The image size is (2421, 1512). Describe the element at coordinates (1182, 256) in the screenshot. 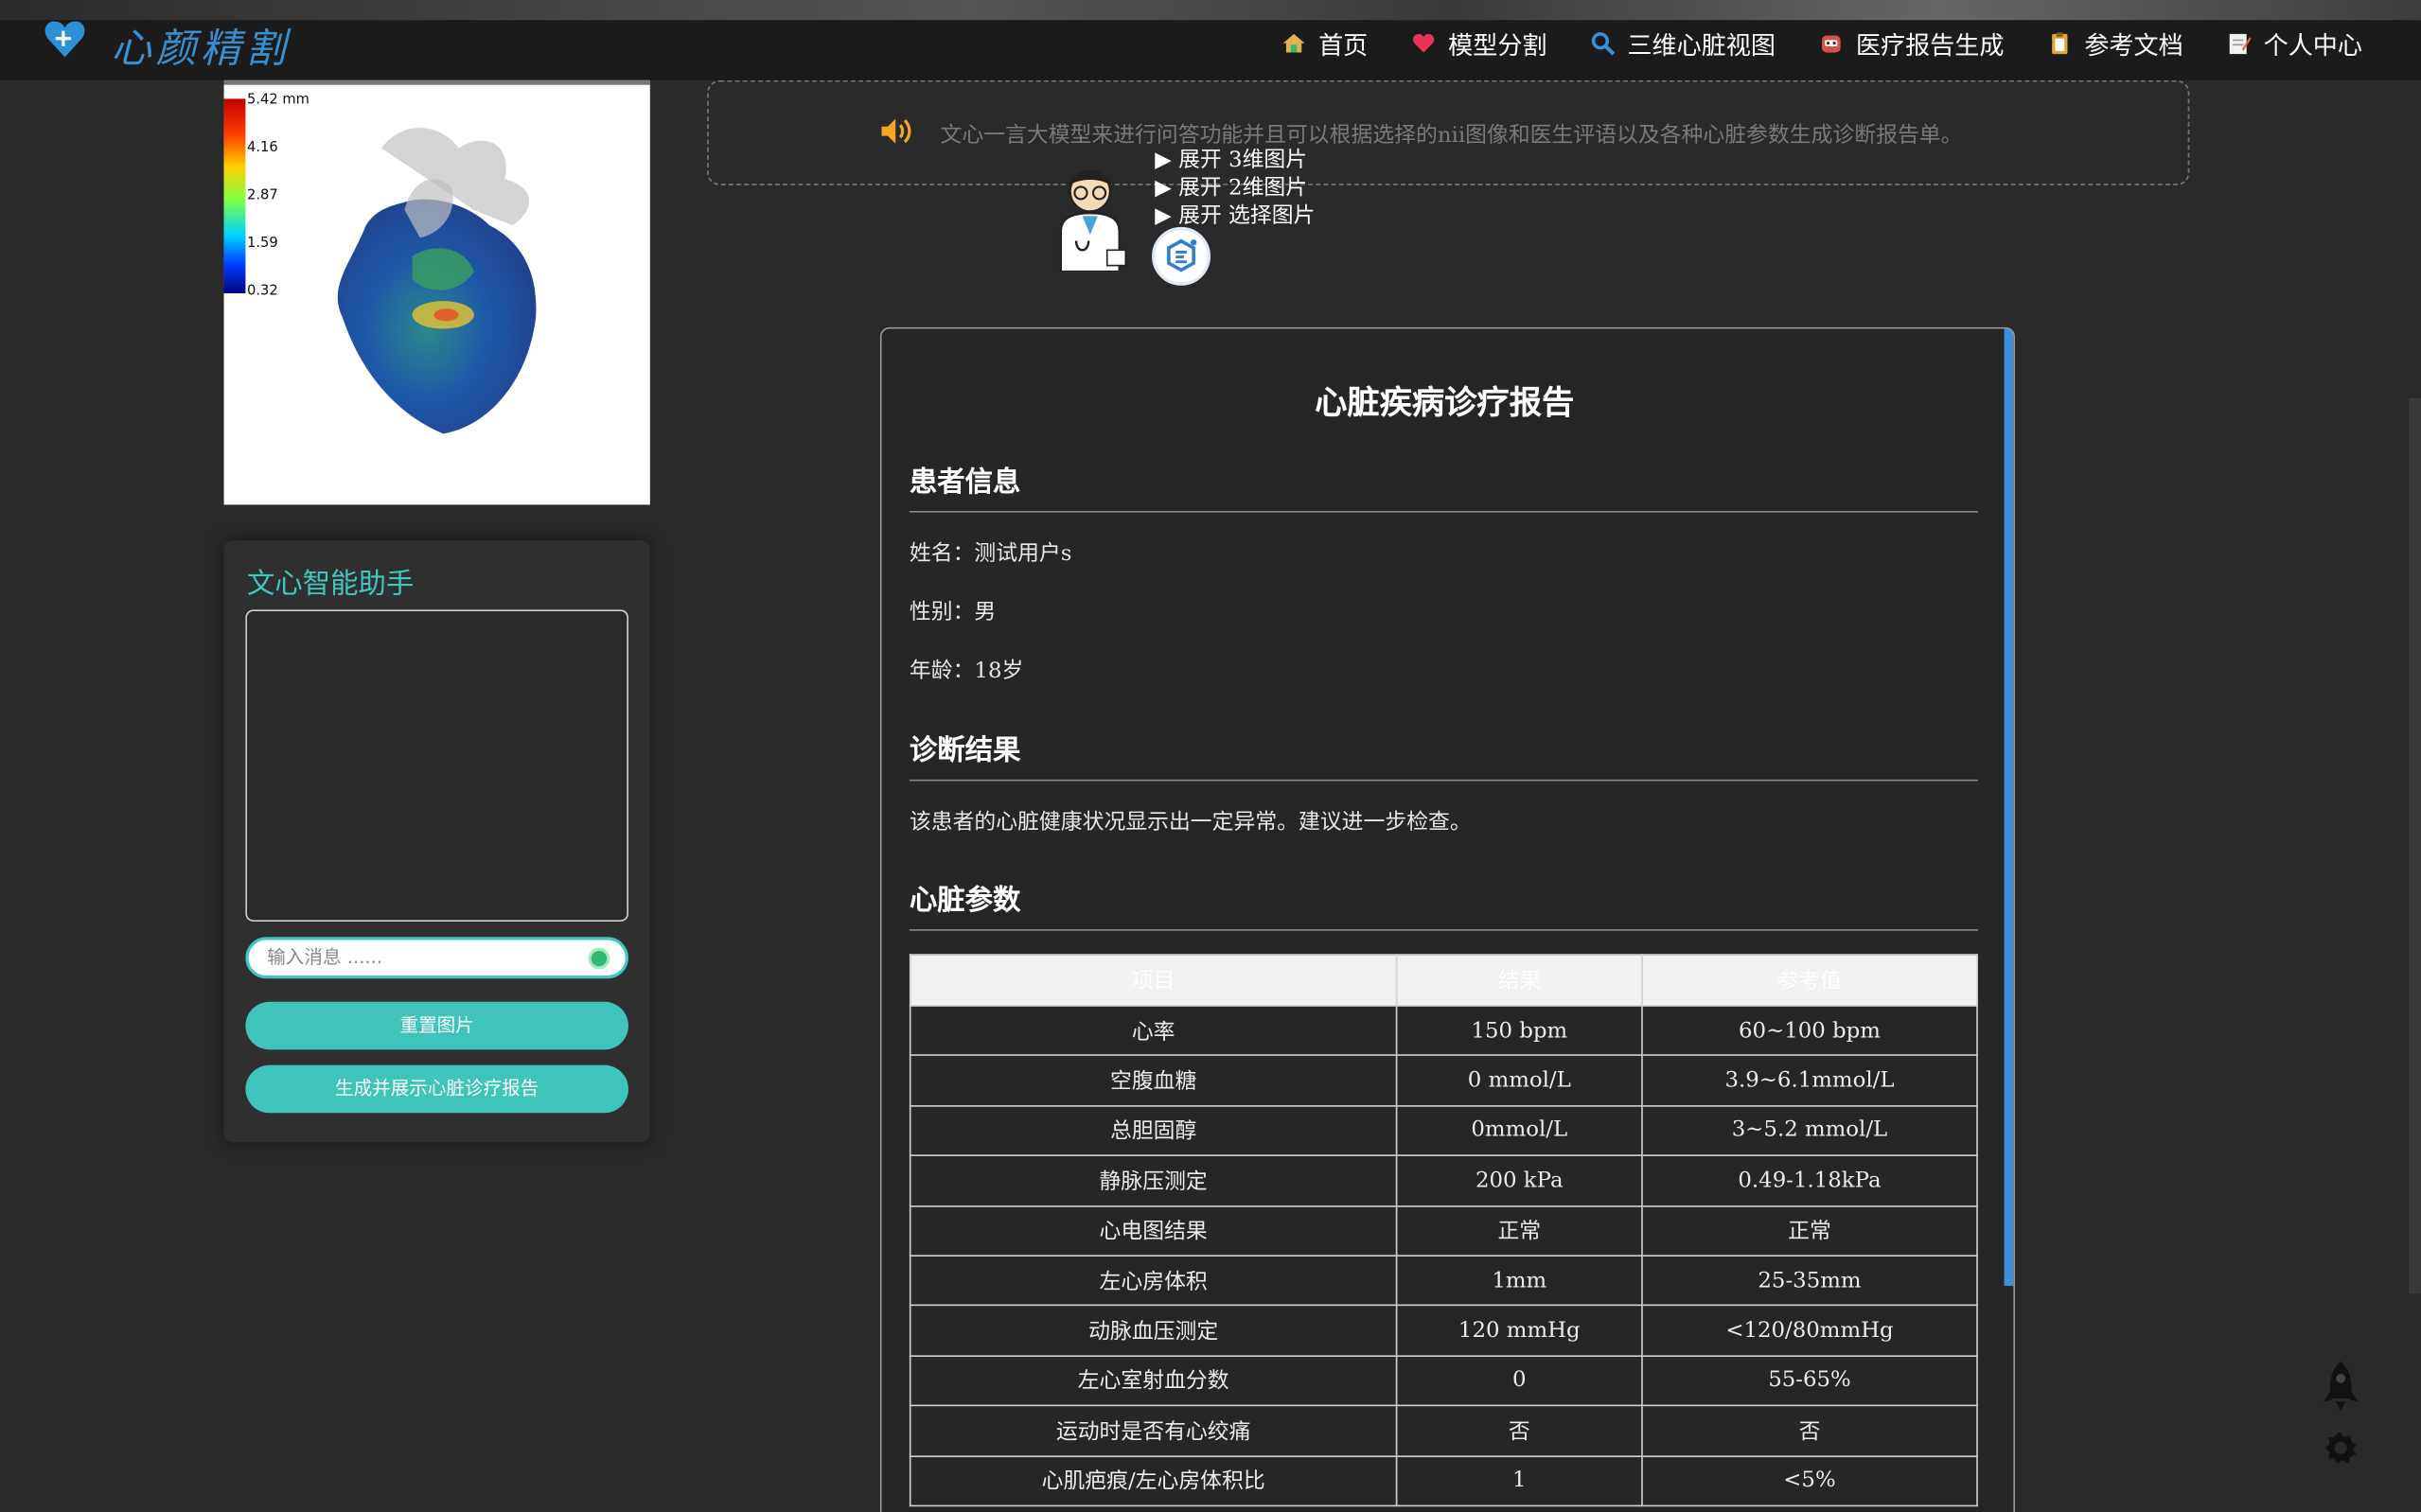

I see `ernie-bot-icon` at that location.